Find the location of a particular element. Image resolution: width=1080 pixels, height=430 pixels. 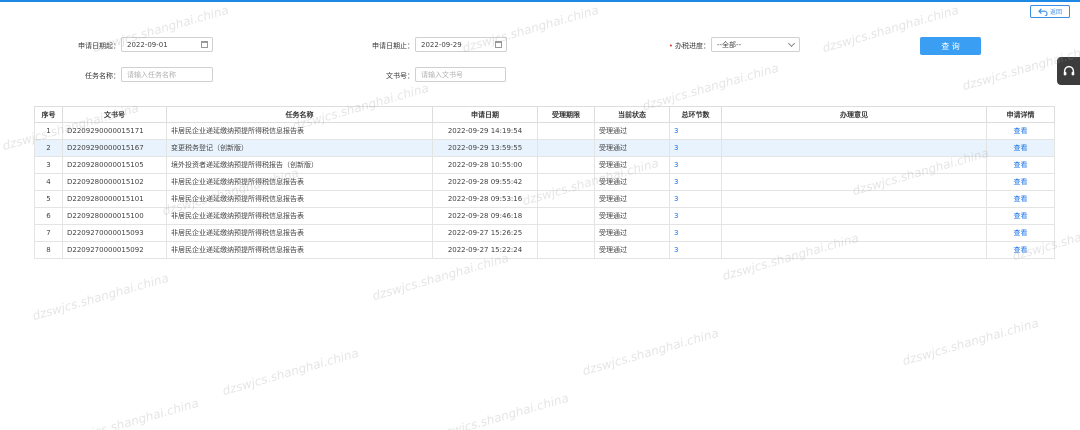

start-date-field: 2022-09-01 is located at coordinates (167, 44).